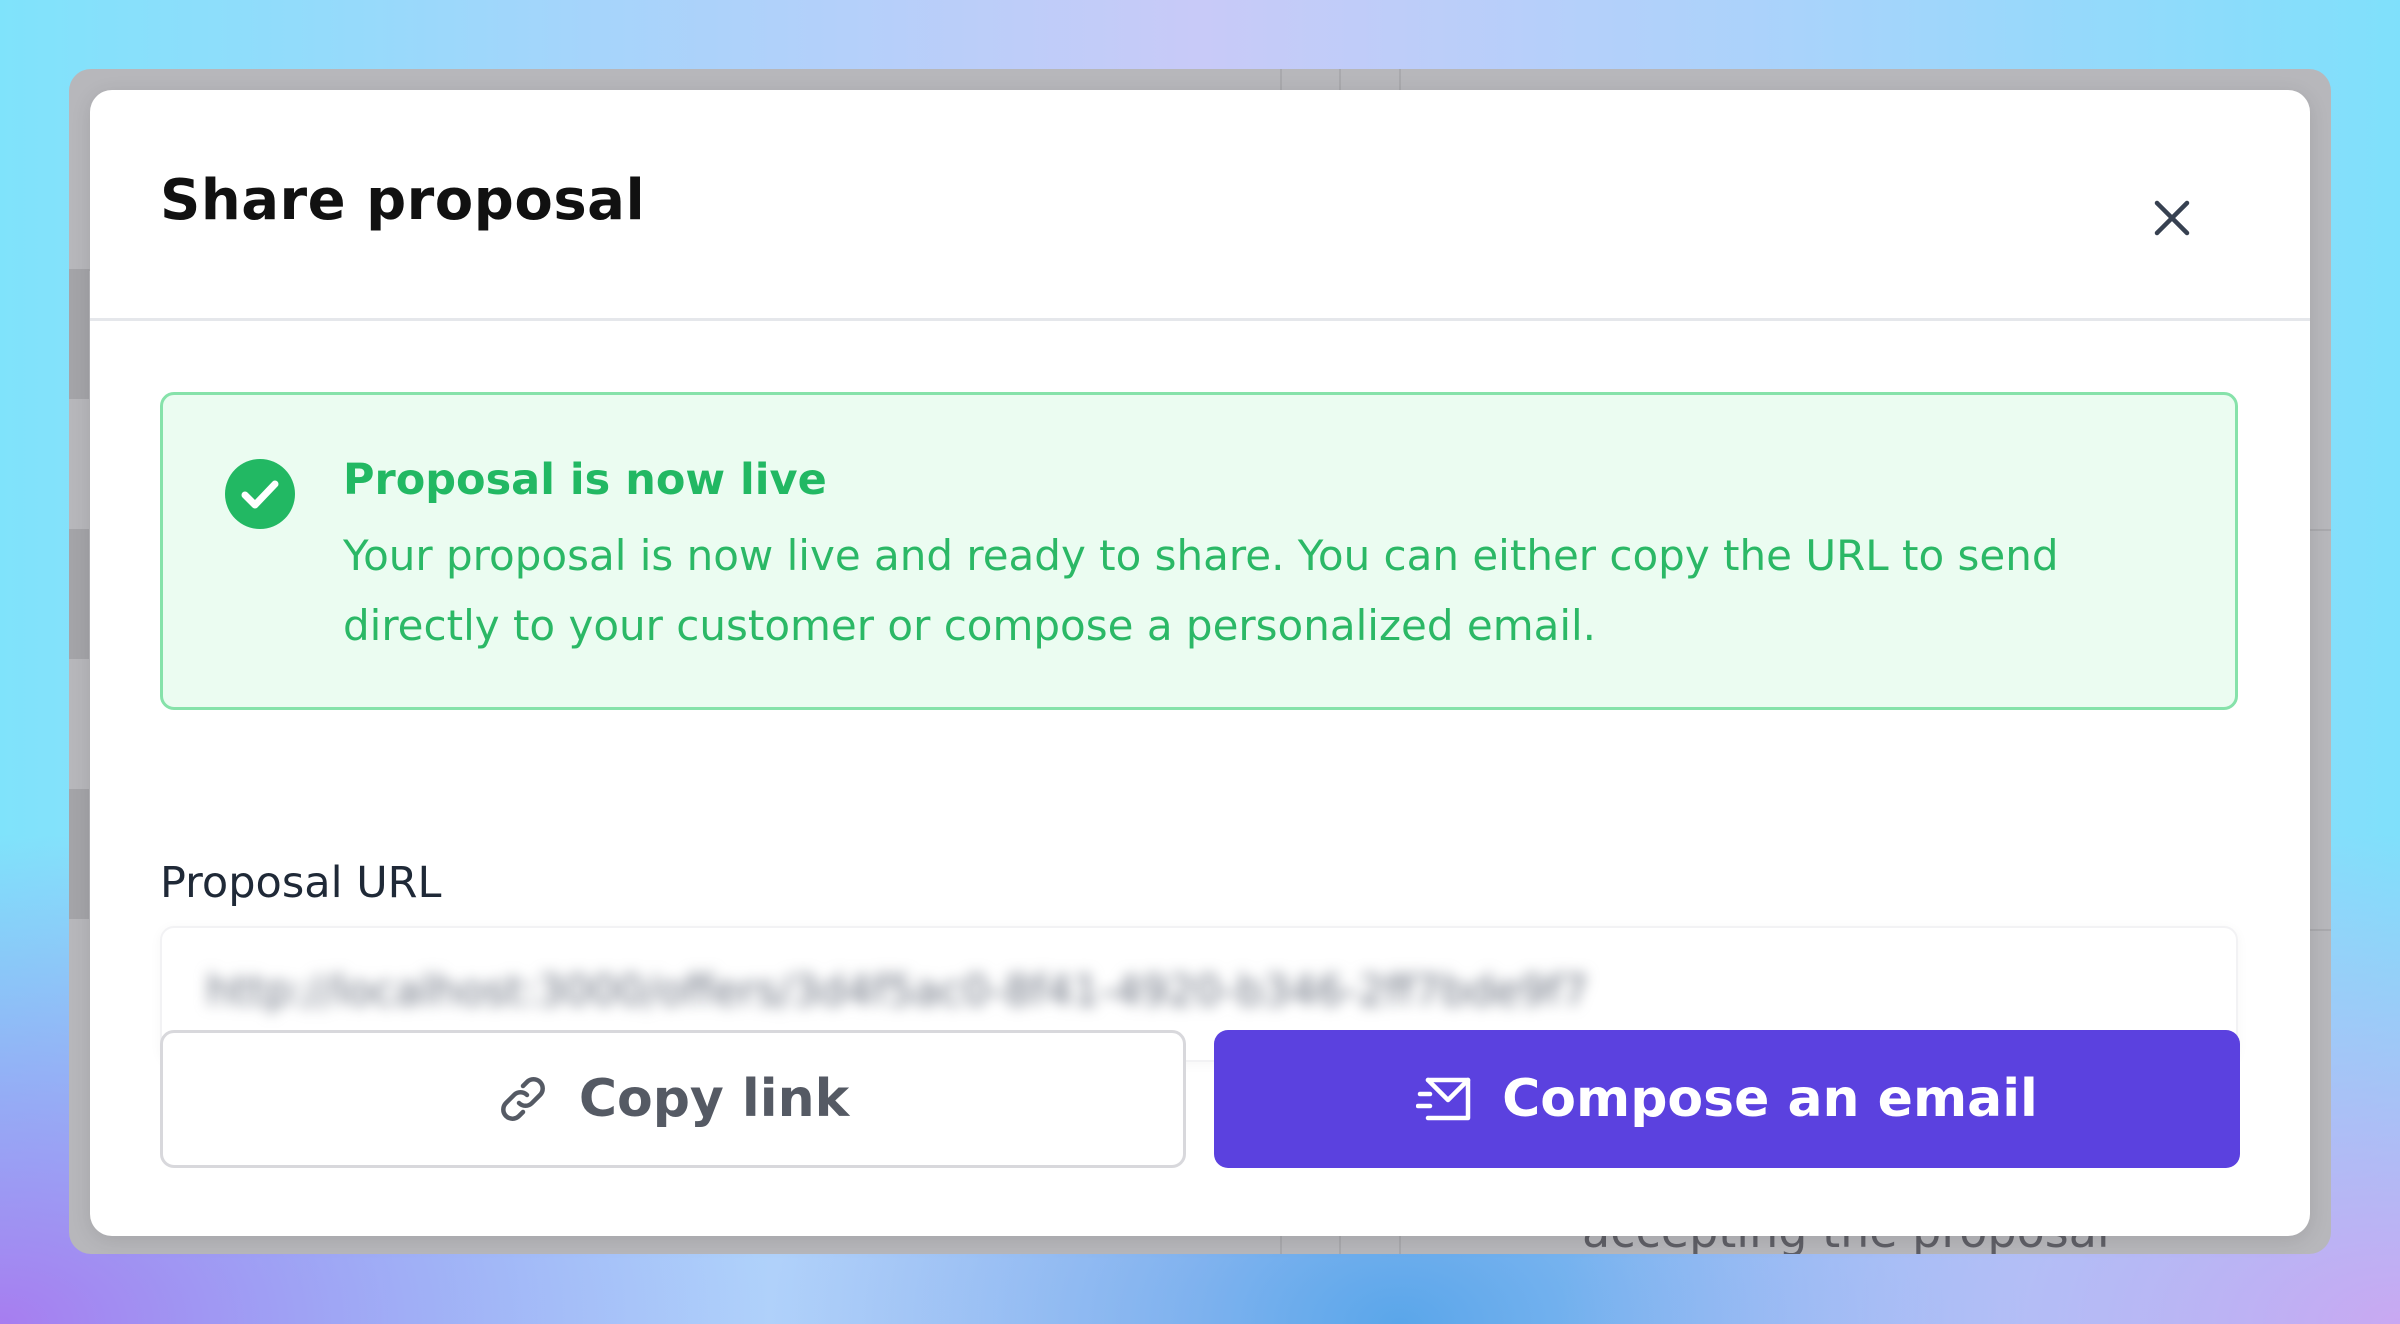 The height and width of the screenshot is (1324, 2400). I want to click on compose-email-button: Compose an email, so click(1727, 1099).